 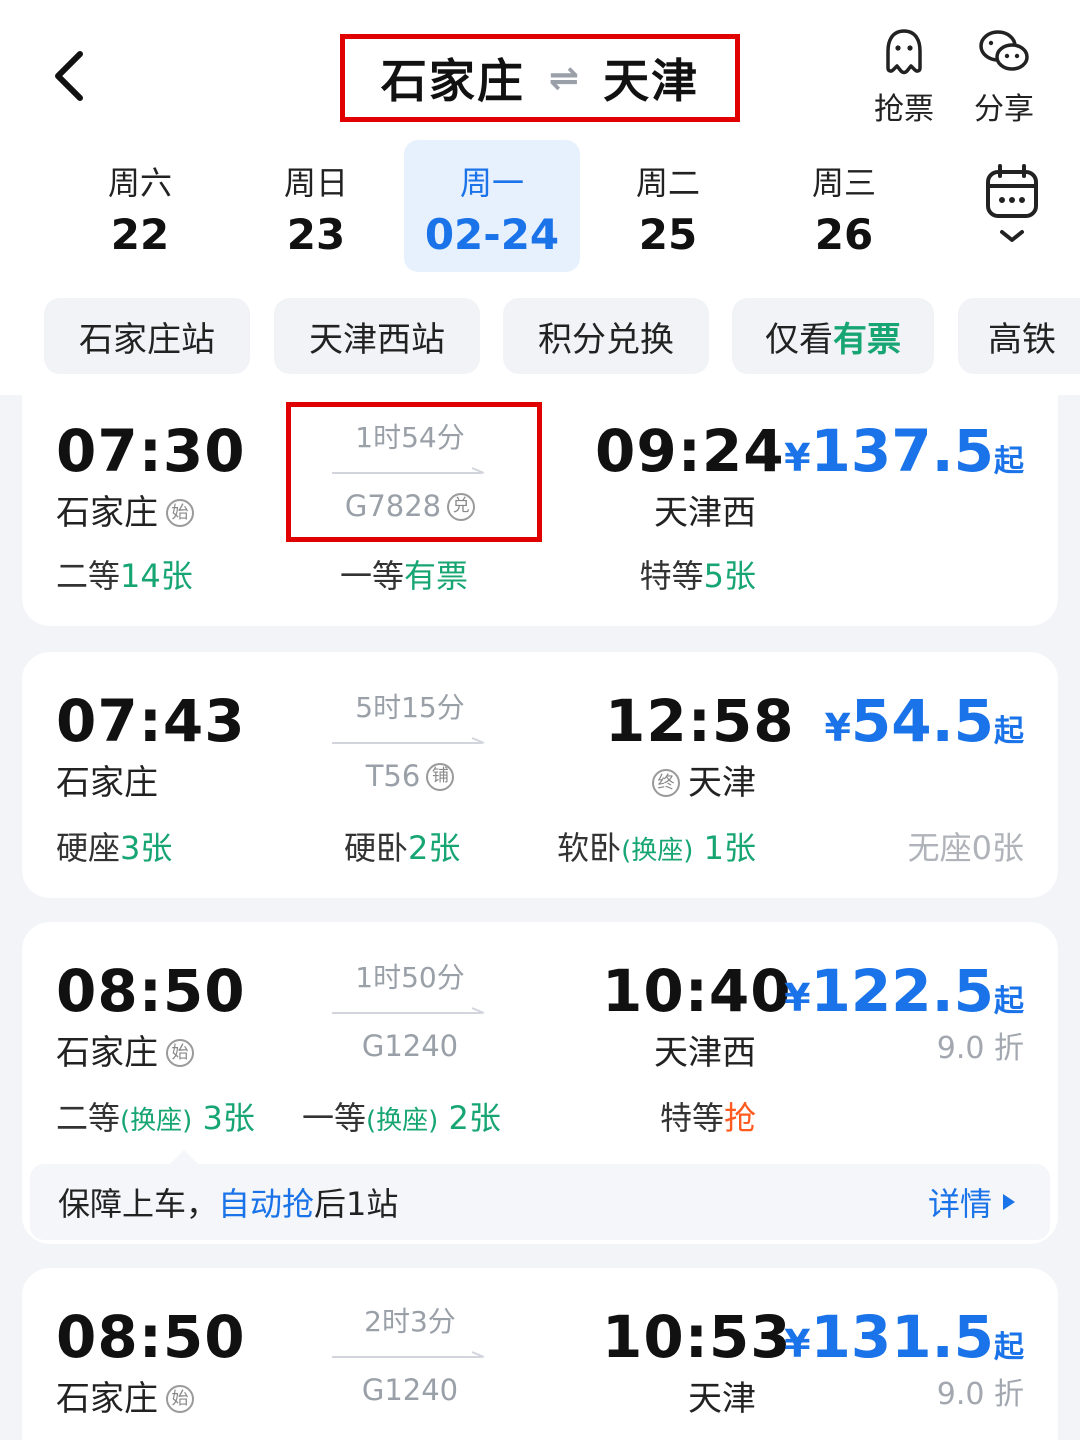 What do you see at coordinates (668, 234) in the screenshot?
I see `date-day: 25` at bounding box center [668, 234].